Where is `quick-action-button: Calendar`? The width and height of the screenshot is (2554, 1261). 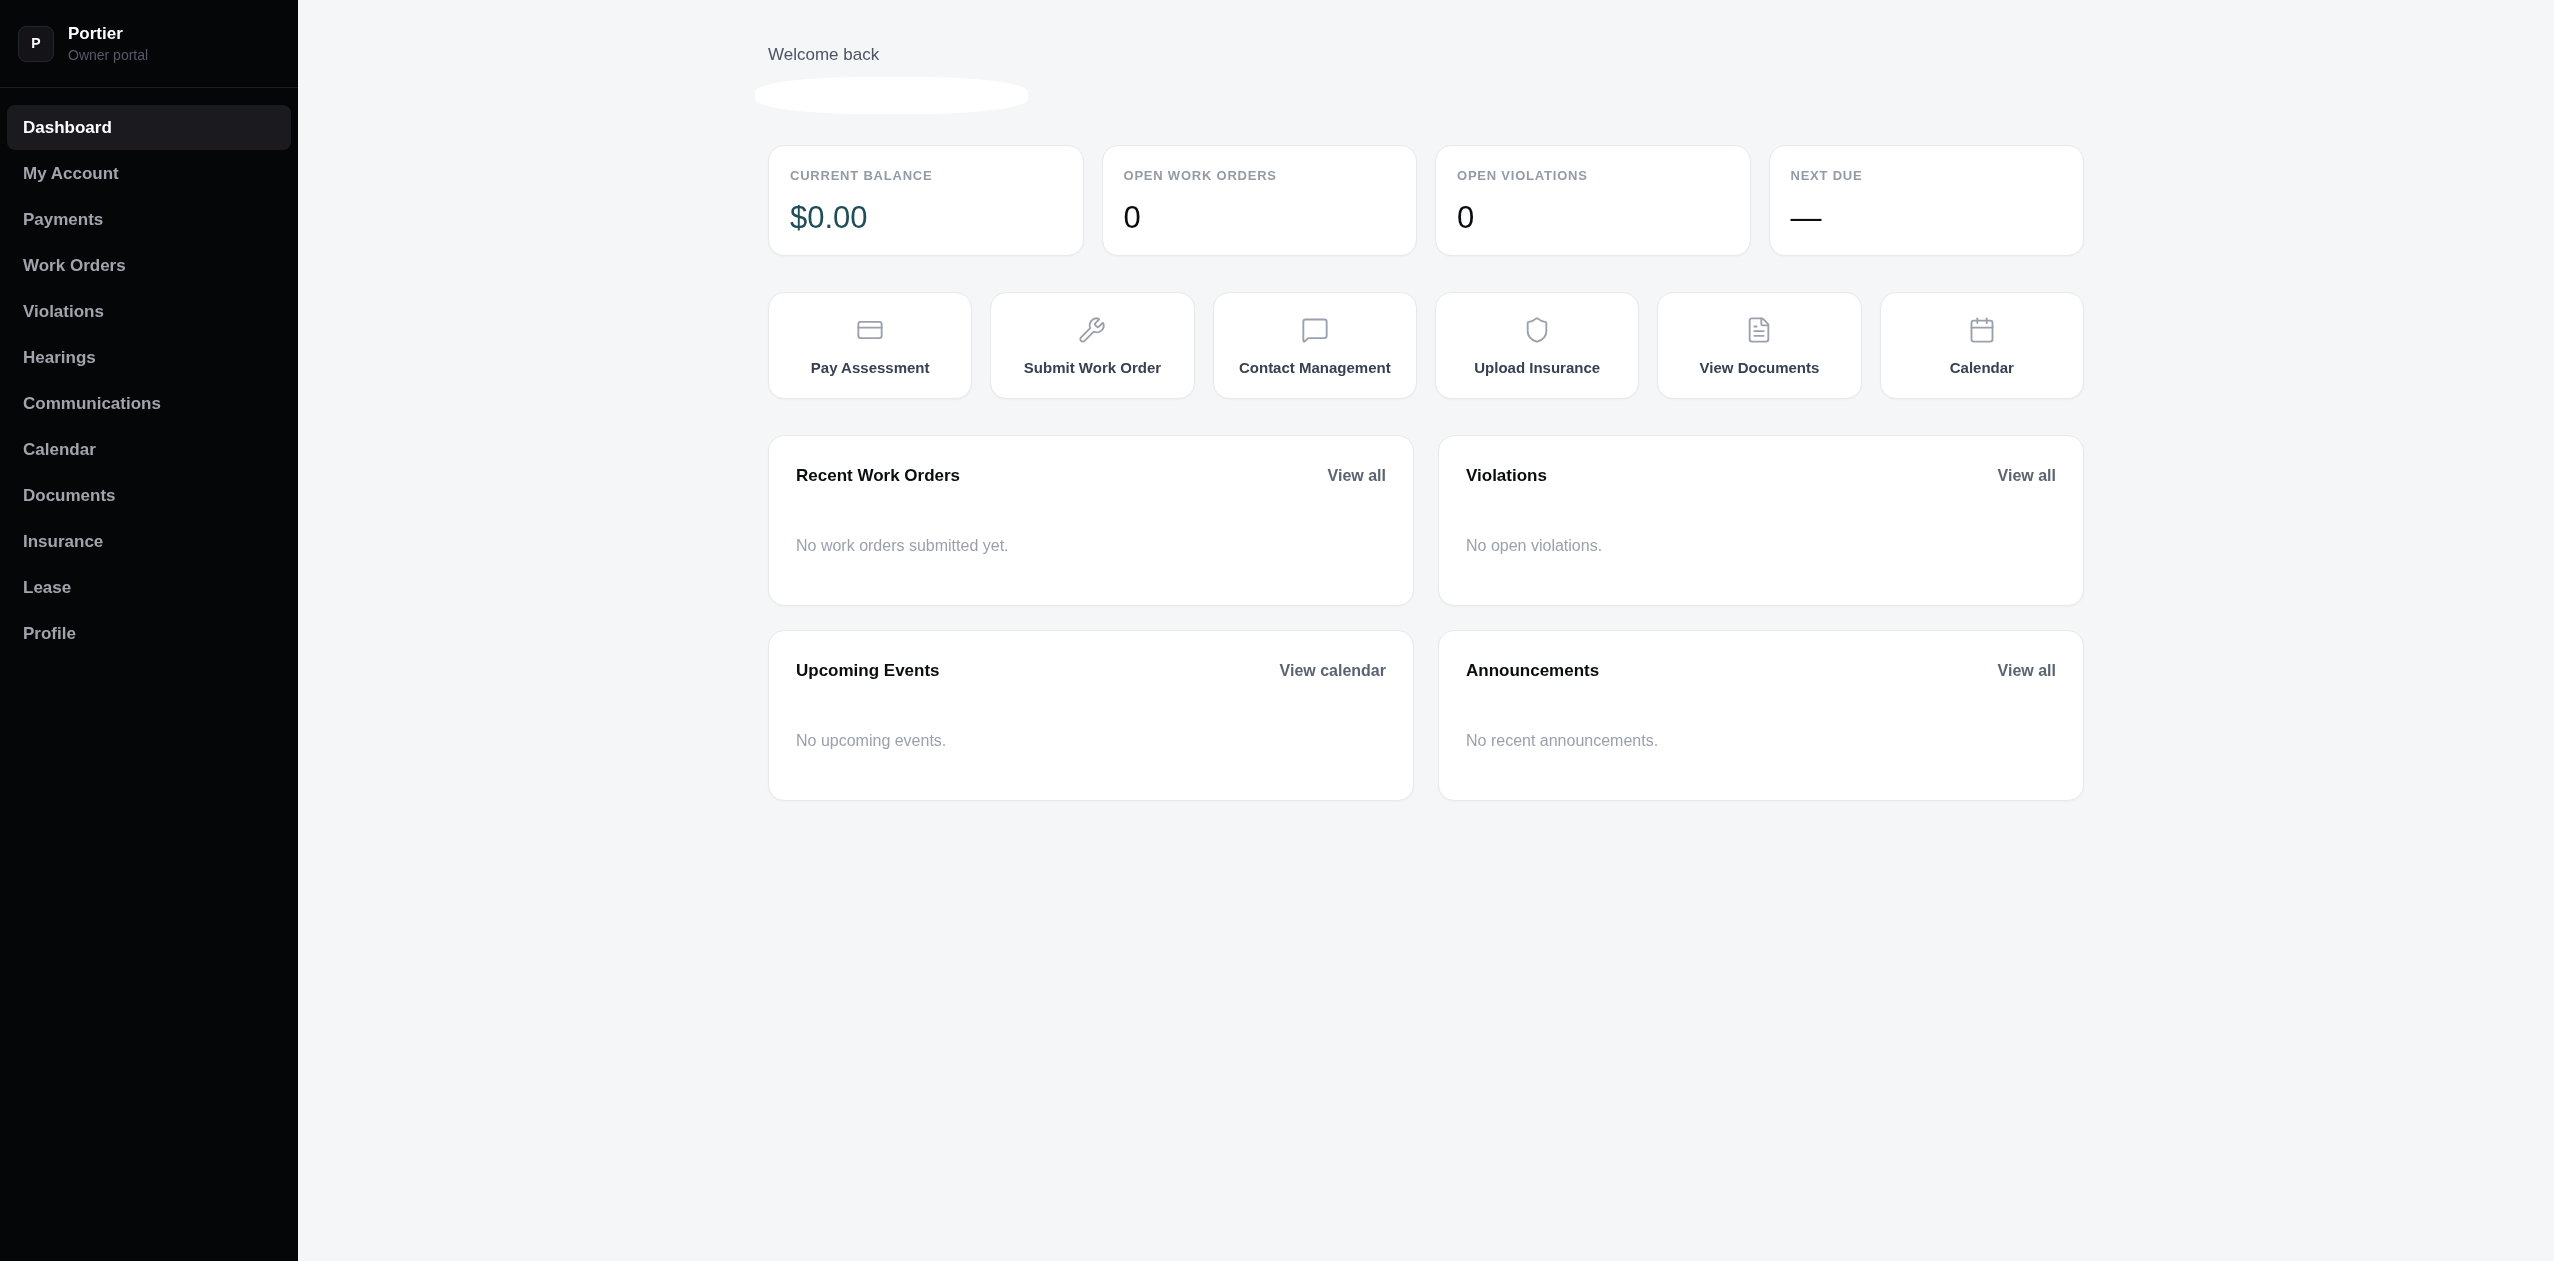
quick-action-button: Calendar is located at coordinates (1981, 345).